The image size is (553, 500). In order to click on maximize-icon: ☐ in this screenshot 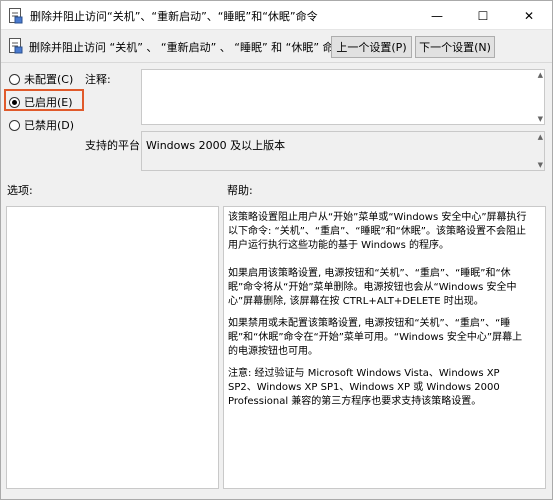, I will do `click(483, 15)`.